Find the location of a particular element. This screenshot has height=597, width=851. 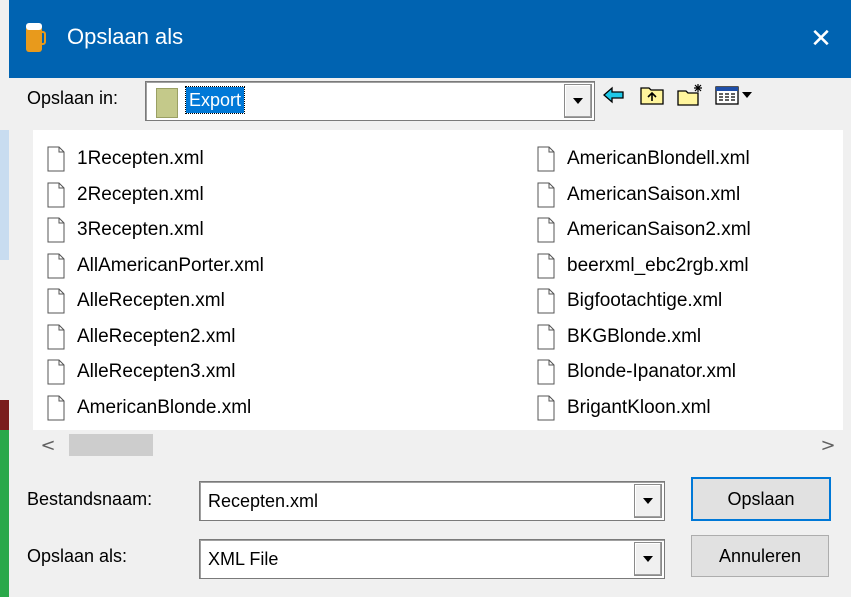

file-item: AlleRecepten3.xml is located at coordinates (141, 372).